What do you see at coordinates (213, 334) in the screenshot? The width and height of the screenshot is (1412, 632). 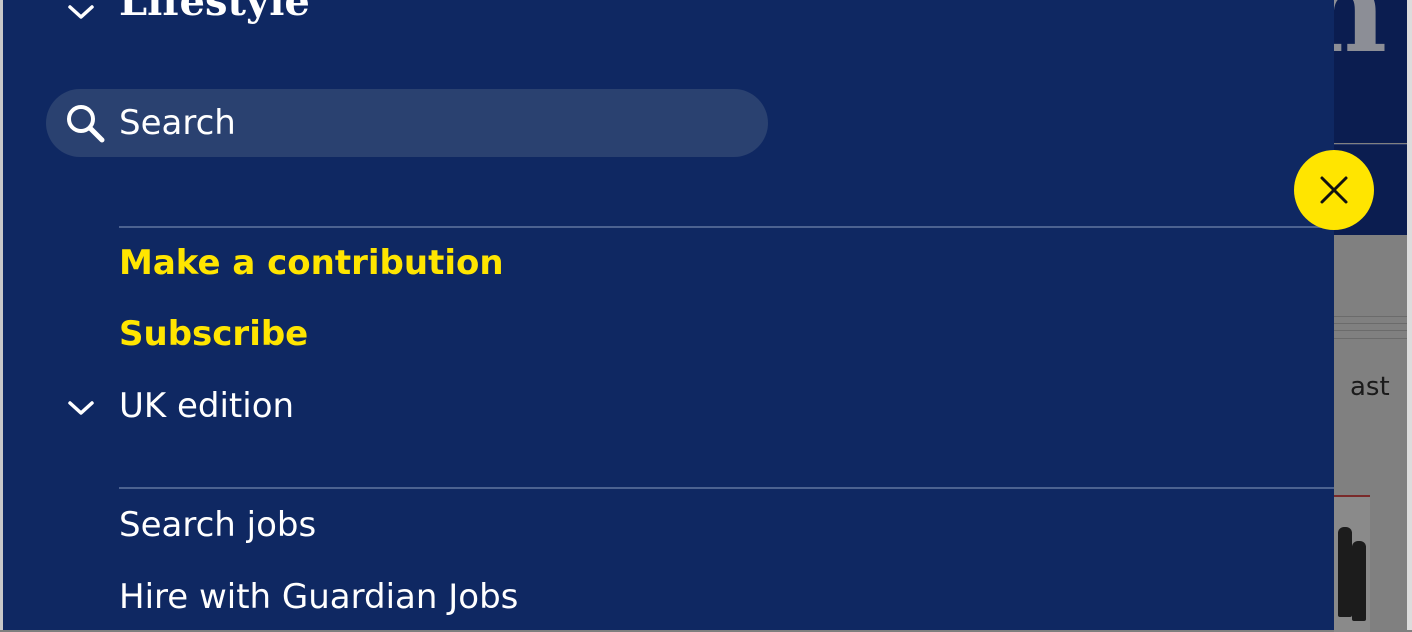 I see `subscribe-link: Subscribe` at bounding box center [213, 334].